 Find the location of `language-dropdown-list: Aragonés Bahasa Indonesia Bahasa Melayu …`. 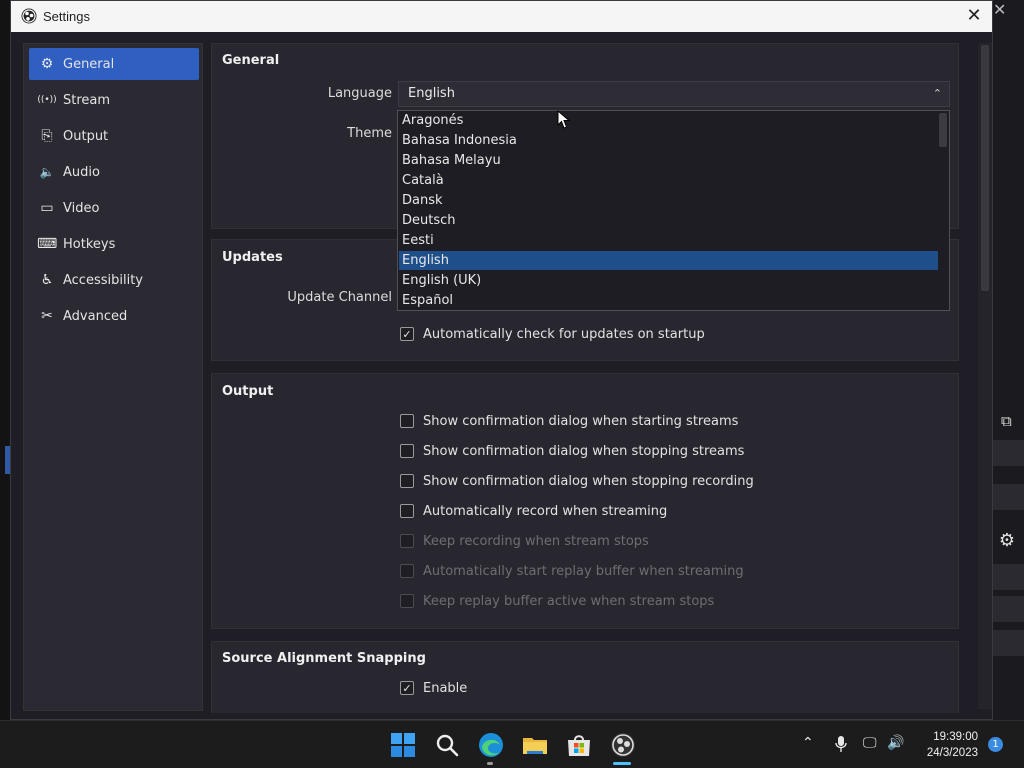

language-dropdown-list: Aragonés Bahasa Indonesia Bahasa Melayu … is located at coordinates (673, 210).